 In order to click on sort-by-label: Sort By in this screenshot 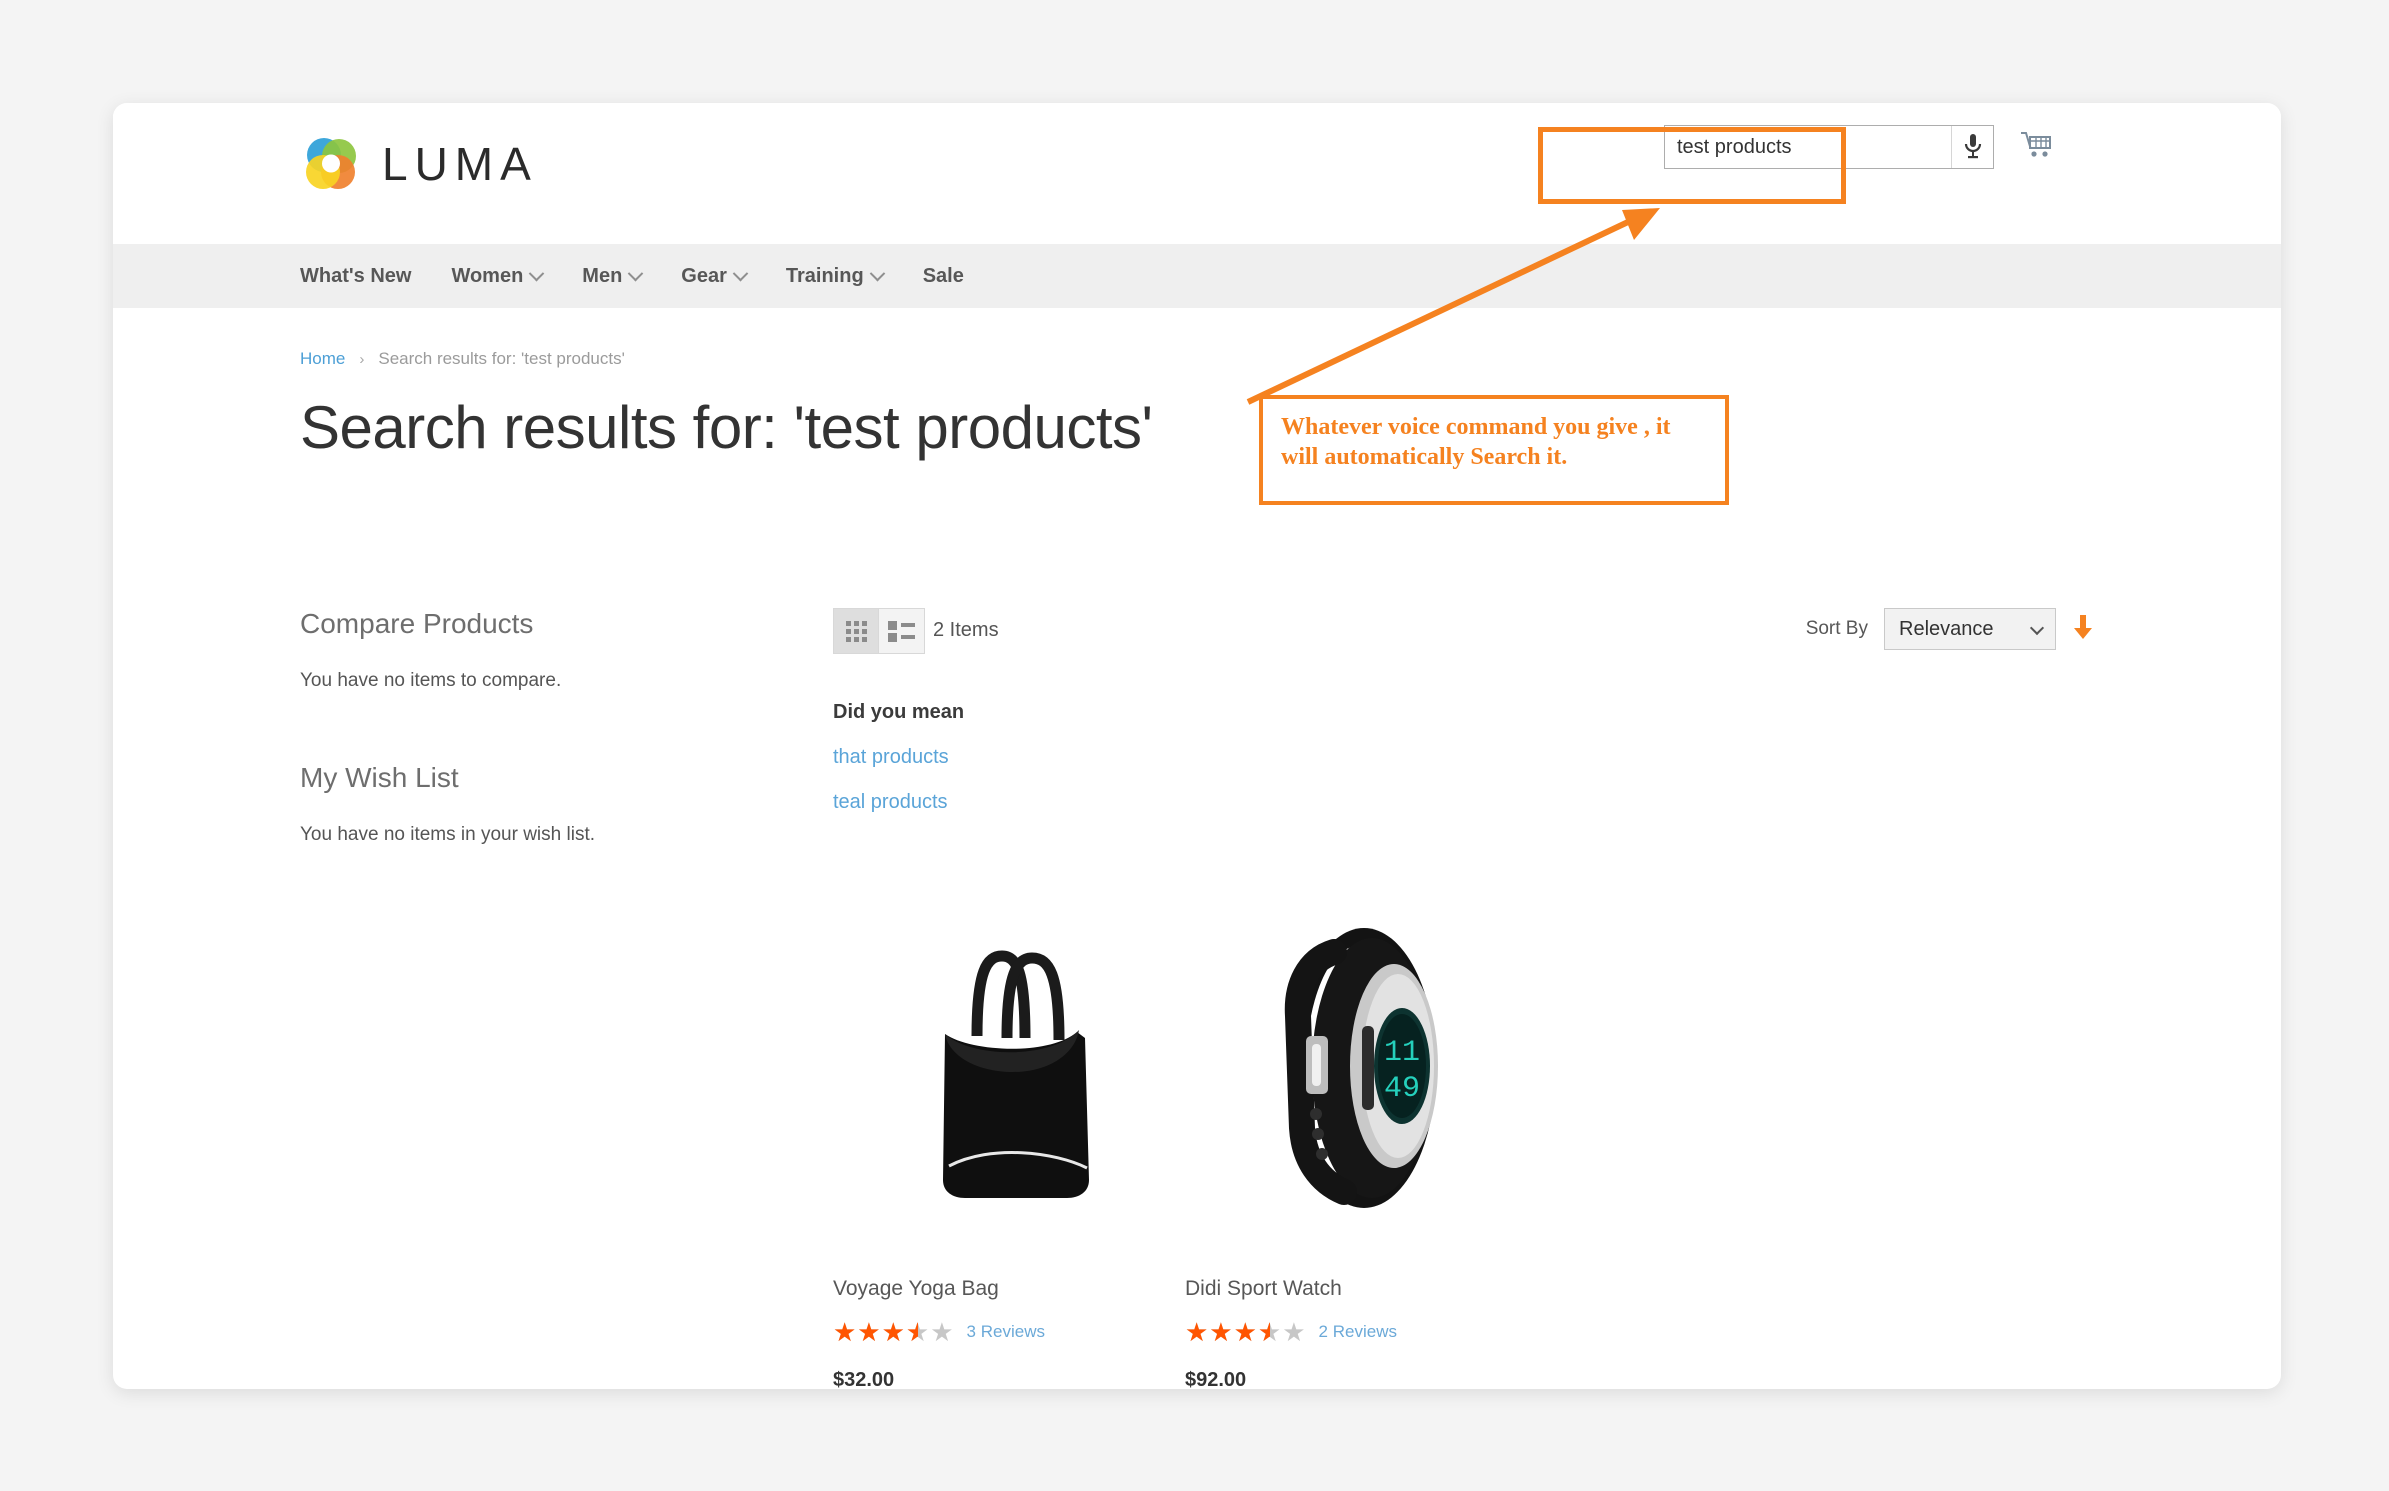, I will do `click(1836, 628)`.